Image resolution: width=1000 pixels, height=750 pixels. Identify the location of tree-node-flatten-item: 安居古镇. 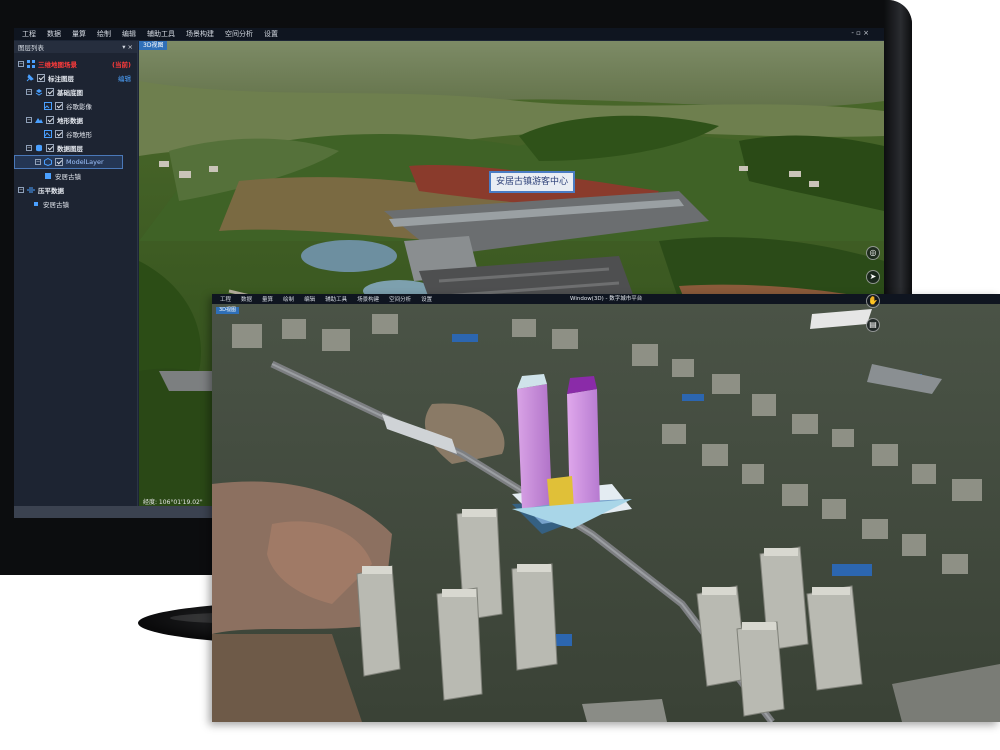
(75, 204).